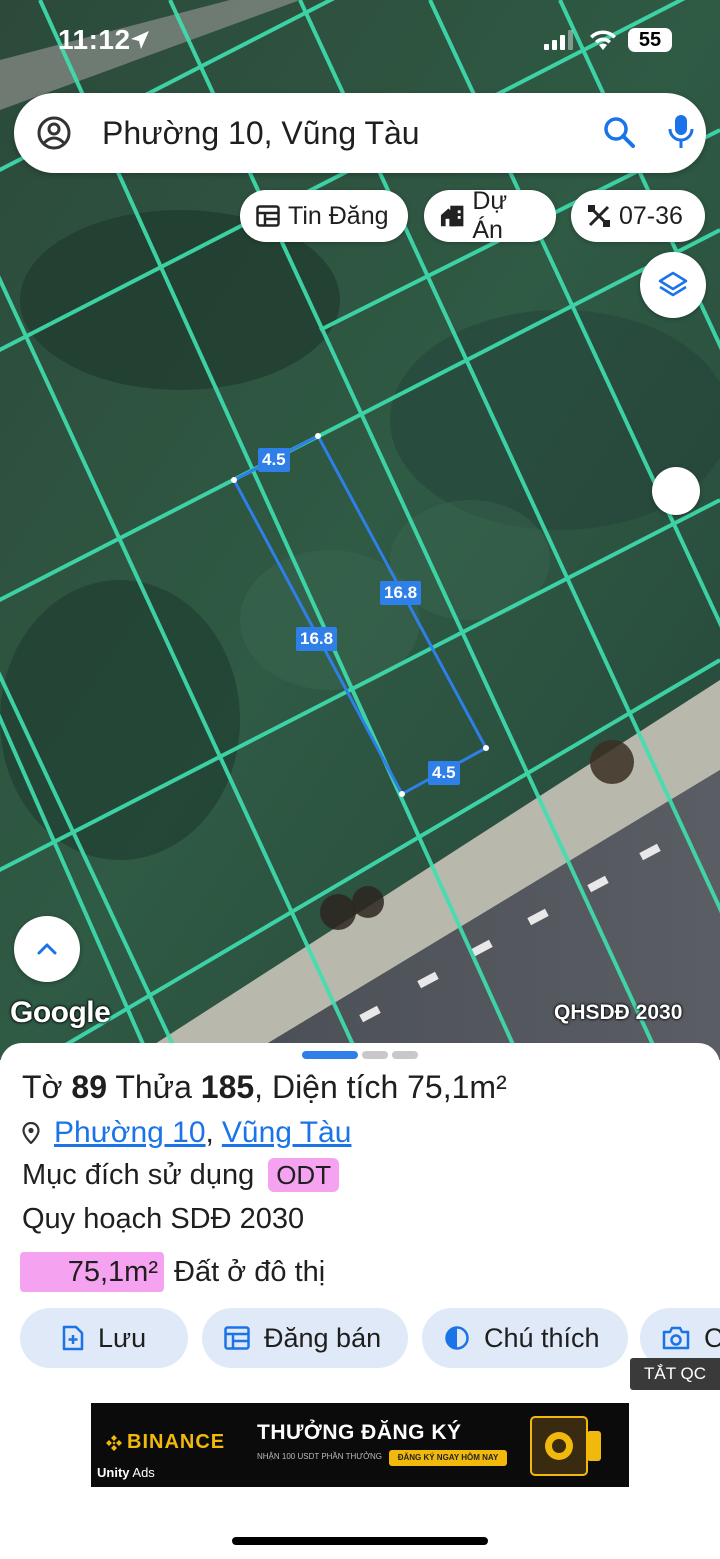  What do you see at coordinates (274, 460) in the screenshot?
I see `dimension-label-top: 4.5` at bounding box center [274, 460].